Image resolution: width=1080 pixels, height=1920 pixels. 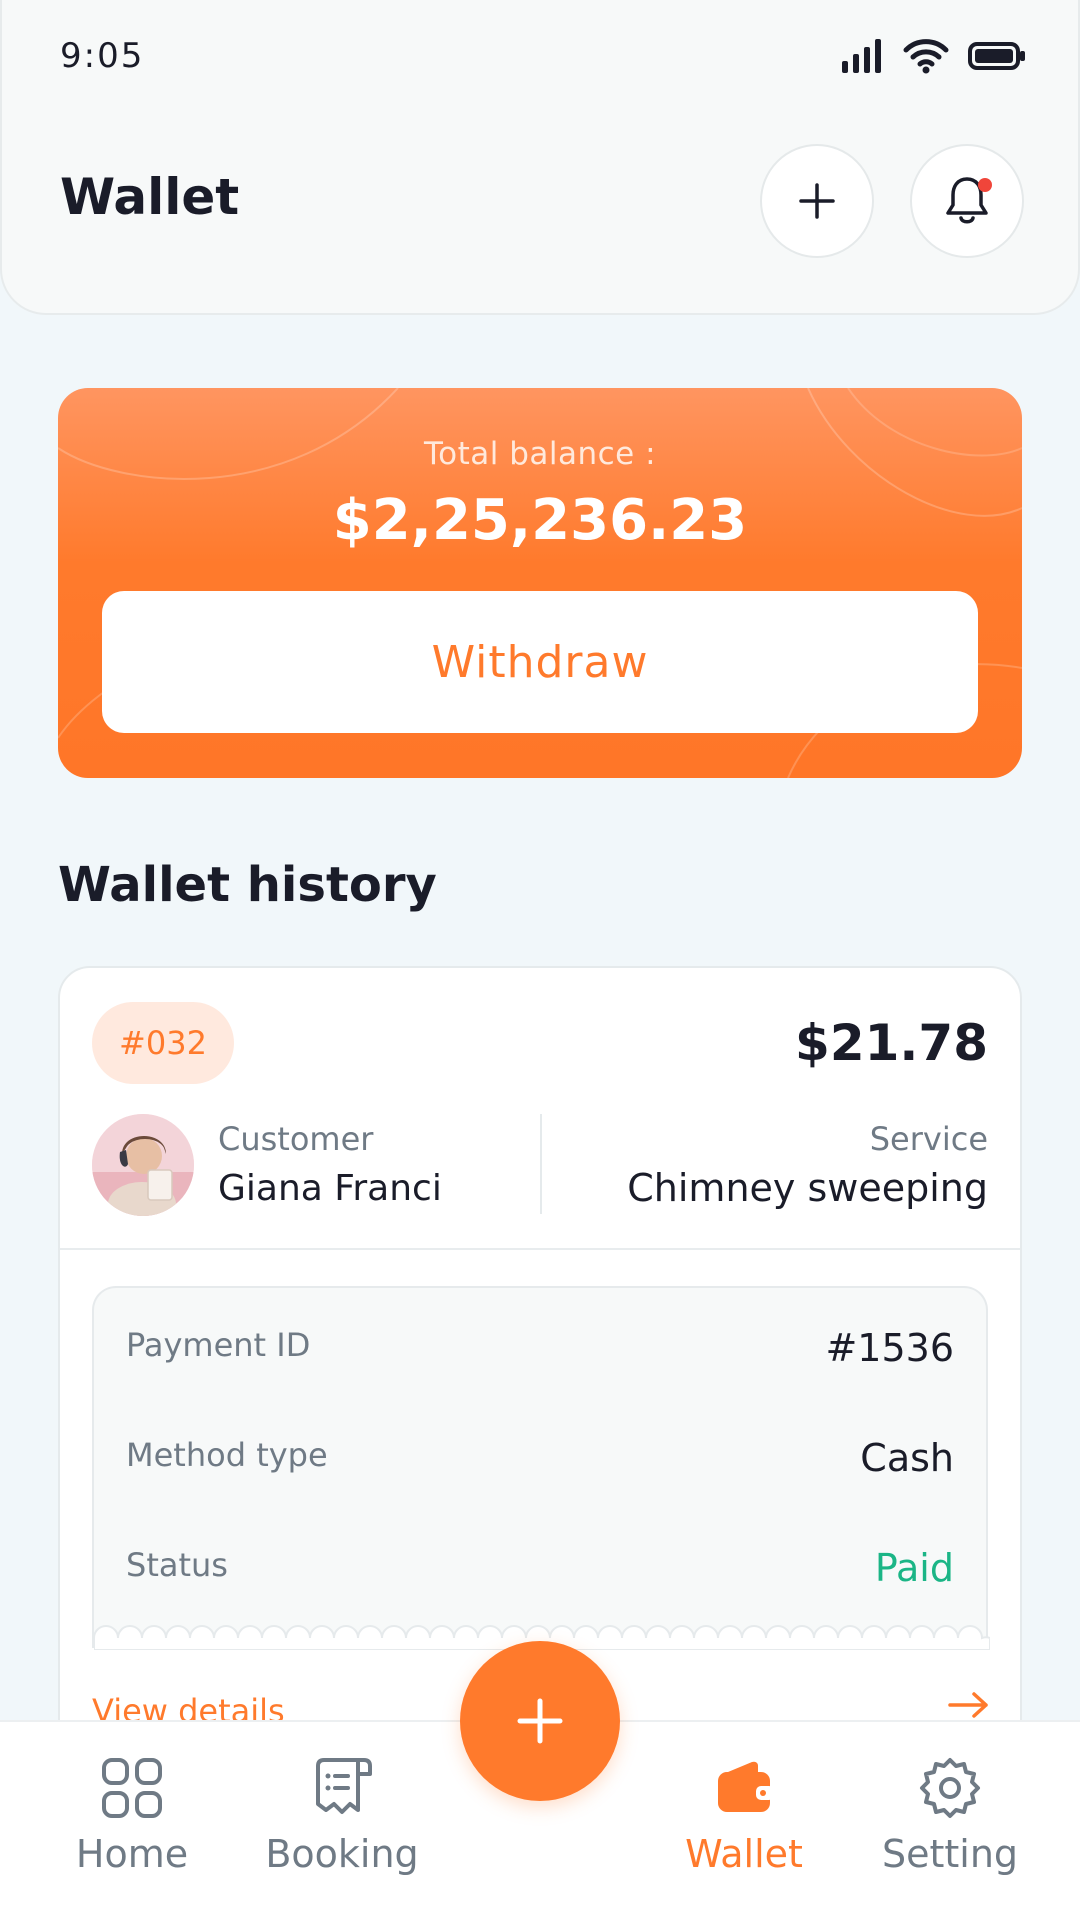 What do you see at coordinates (861, 56) in the screenshot?
I see `signal-icon` at bounding box center [861, 56].